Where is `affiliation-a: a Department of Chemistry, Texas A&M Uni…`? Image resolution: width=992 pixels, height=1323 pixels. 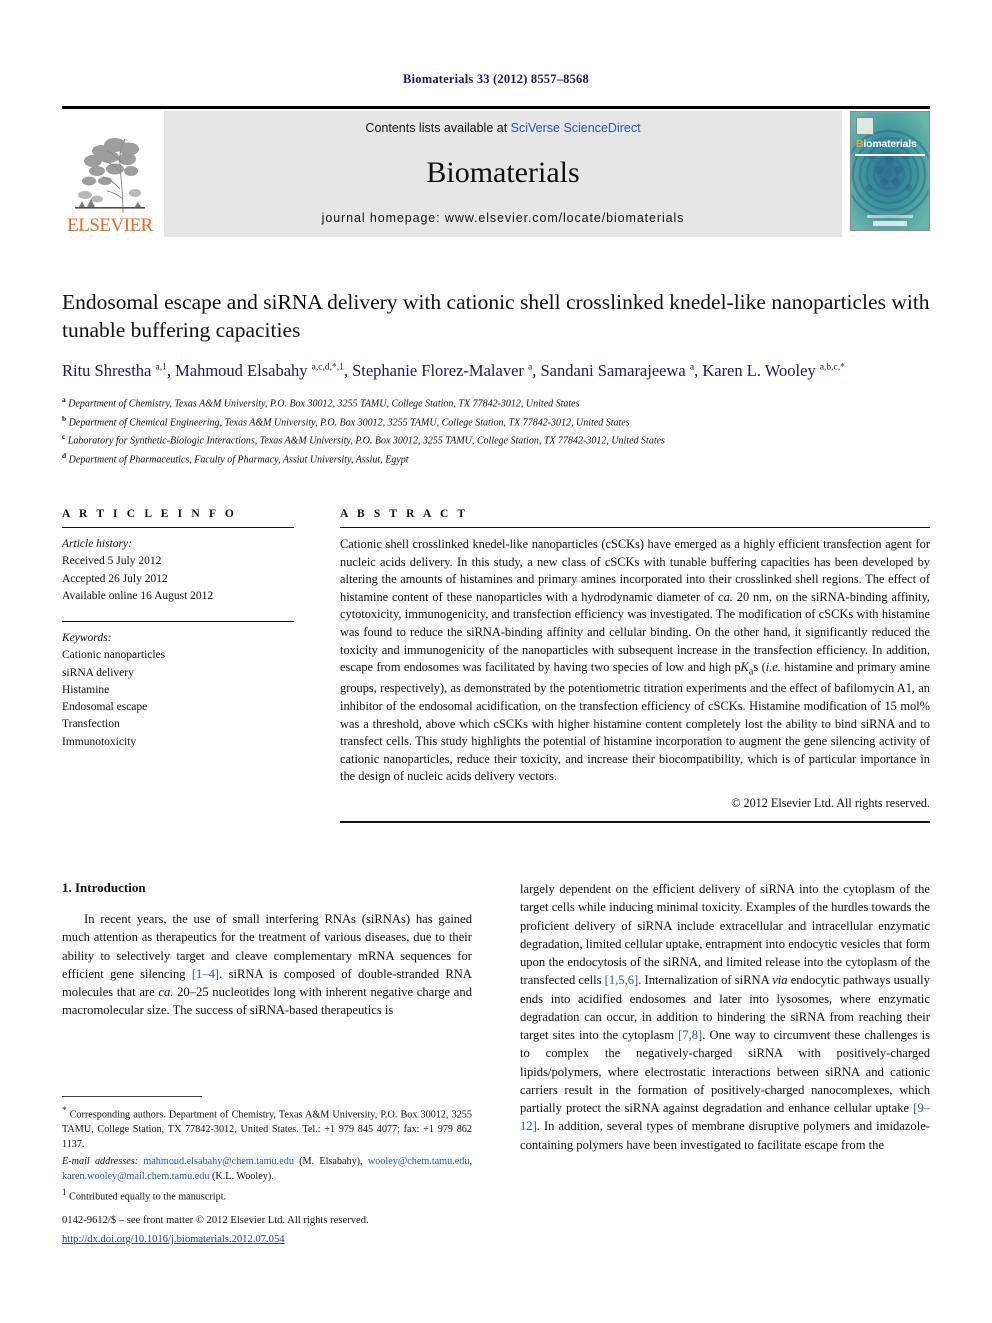
affiliation-a: a Department of Chemistry, Texas A&M Uni… is located at coordinates (321, 402).